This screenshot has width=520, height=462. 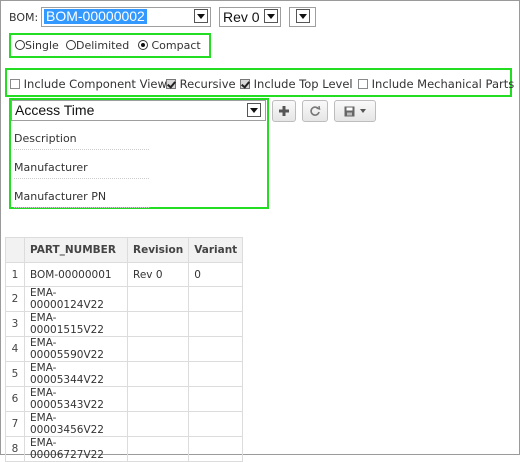 What do you see at coordinates (95, 84) in the screenshot?
I see `check-component-view-label: Include Component View` at bounding box center [95, 84].